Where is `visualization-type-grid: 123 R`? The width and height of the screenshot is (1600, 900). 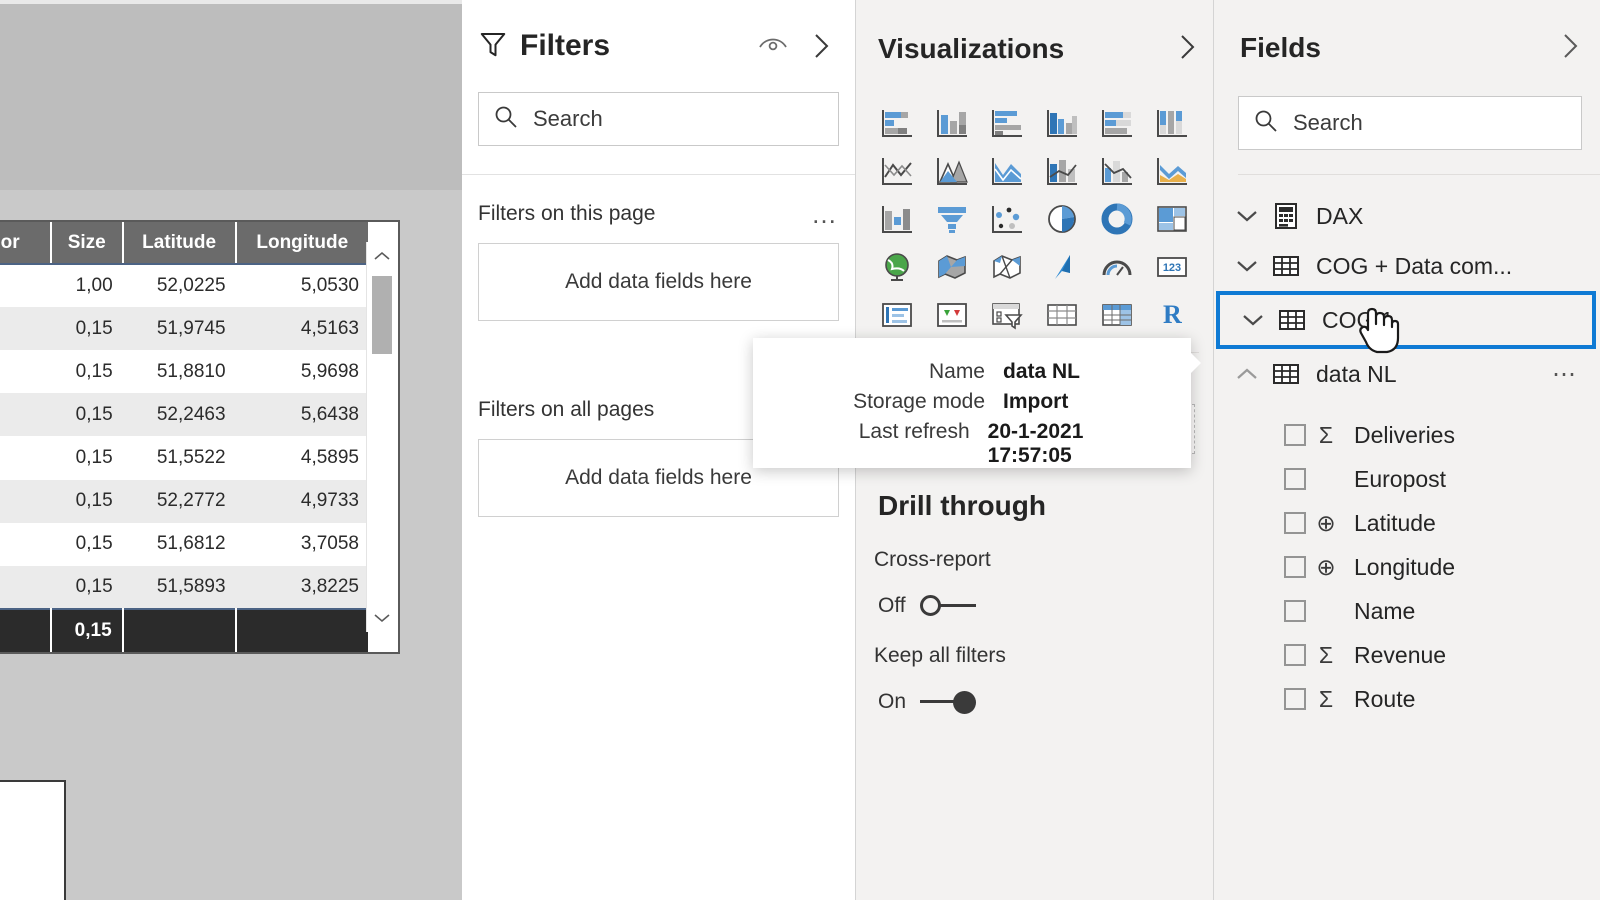
visualization-type-grid: 123 R is located at coordinates (1034, 219).